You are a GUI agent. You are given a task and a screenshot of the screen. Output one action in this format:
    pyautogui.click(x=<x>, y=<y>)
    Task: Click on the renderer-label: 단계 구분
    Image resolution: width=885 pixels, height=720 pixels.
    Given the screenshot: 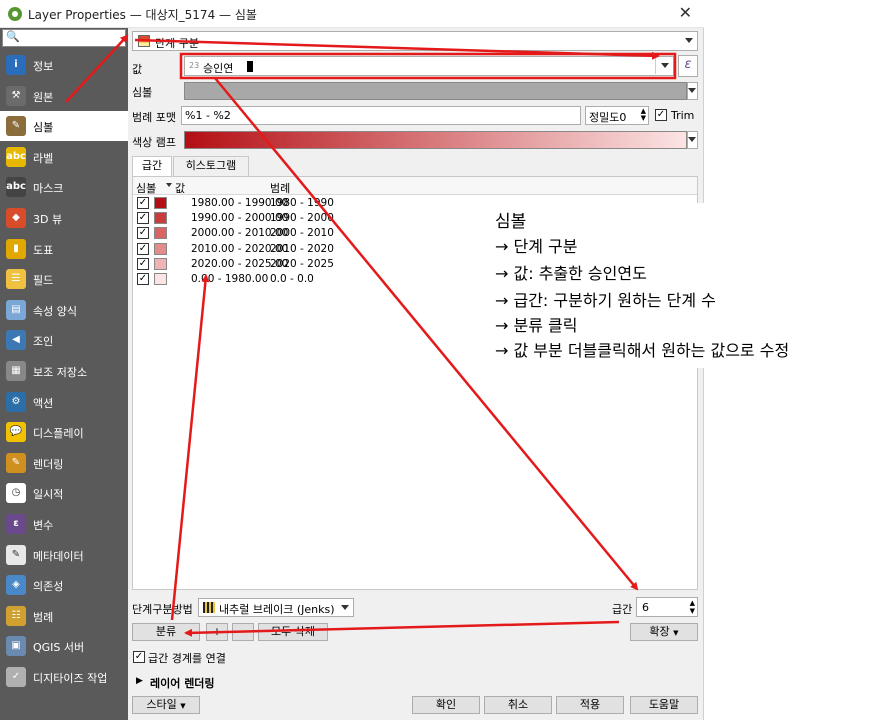 What is the action you would take?
    pyautogui.click(x=177, y=43)
    